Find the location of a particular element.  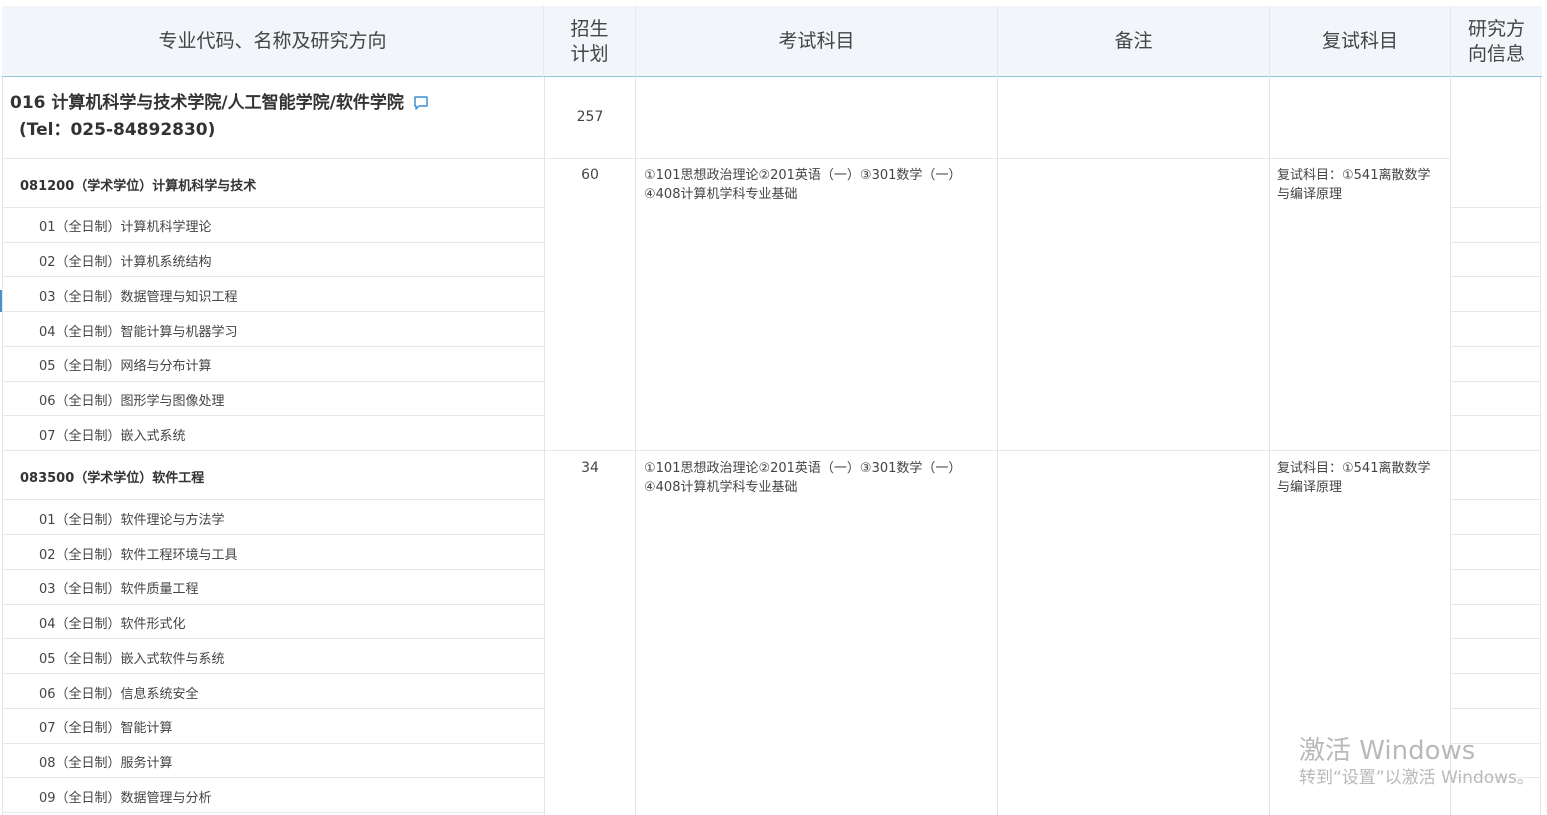

direction-item: 05（全日制）网络与分布计算 is located at coordinates (125, 364).